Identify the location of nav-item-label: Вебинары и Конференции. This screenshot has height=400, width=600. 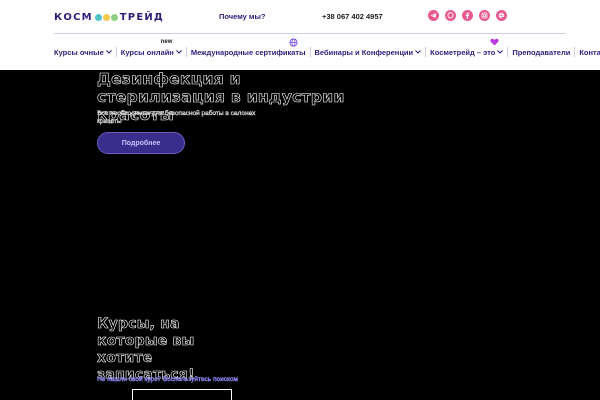
(364, 52).